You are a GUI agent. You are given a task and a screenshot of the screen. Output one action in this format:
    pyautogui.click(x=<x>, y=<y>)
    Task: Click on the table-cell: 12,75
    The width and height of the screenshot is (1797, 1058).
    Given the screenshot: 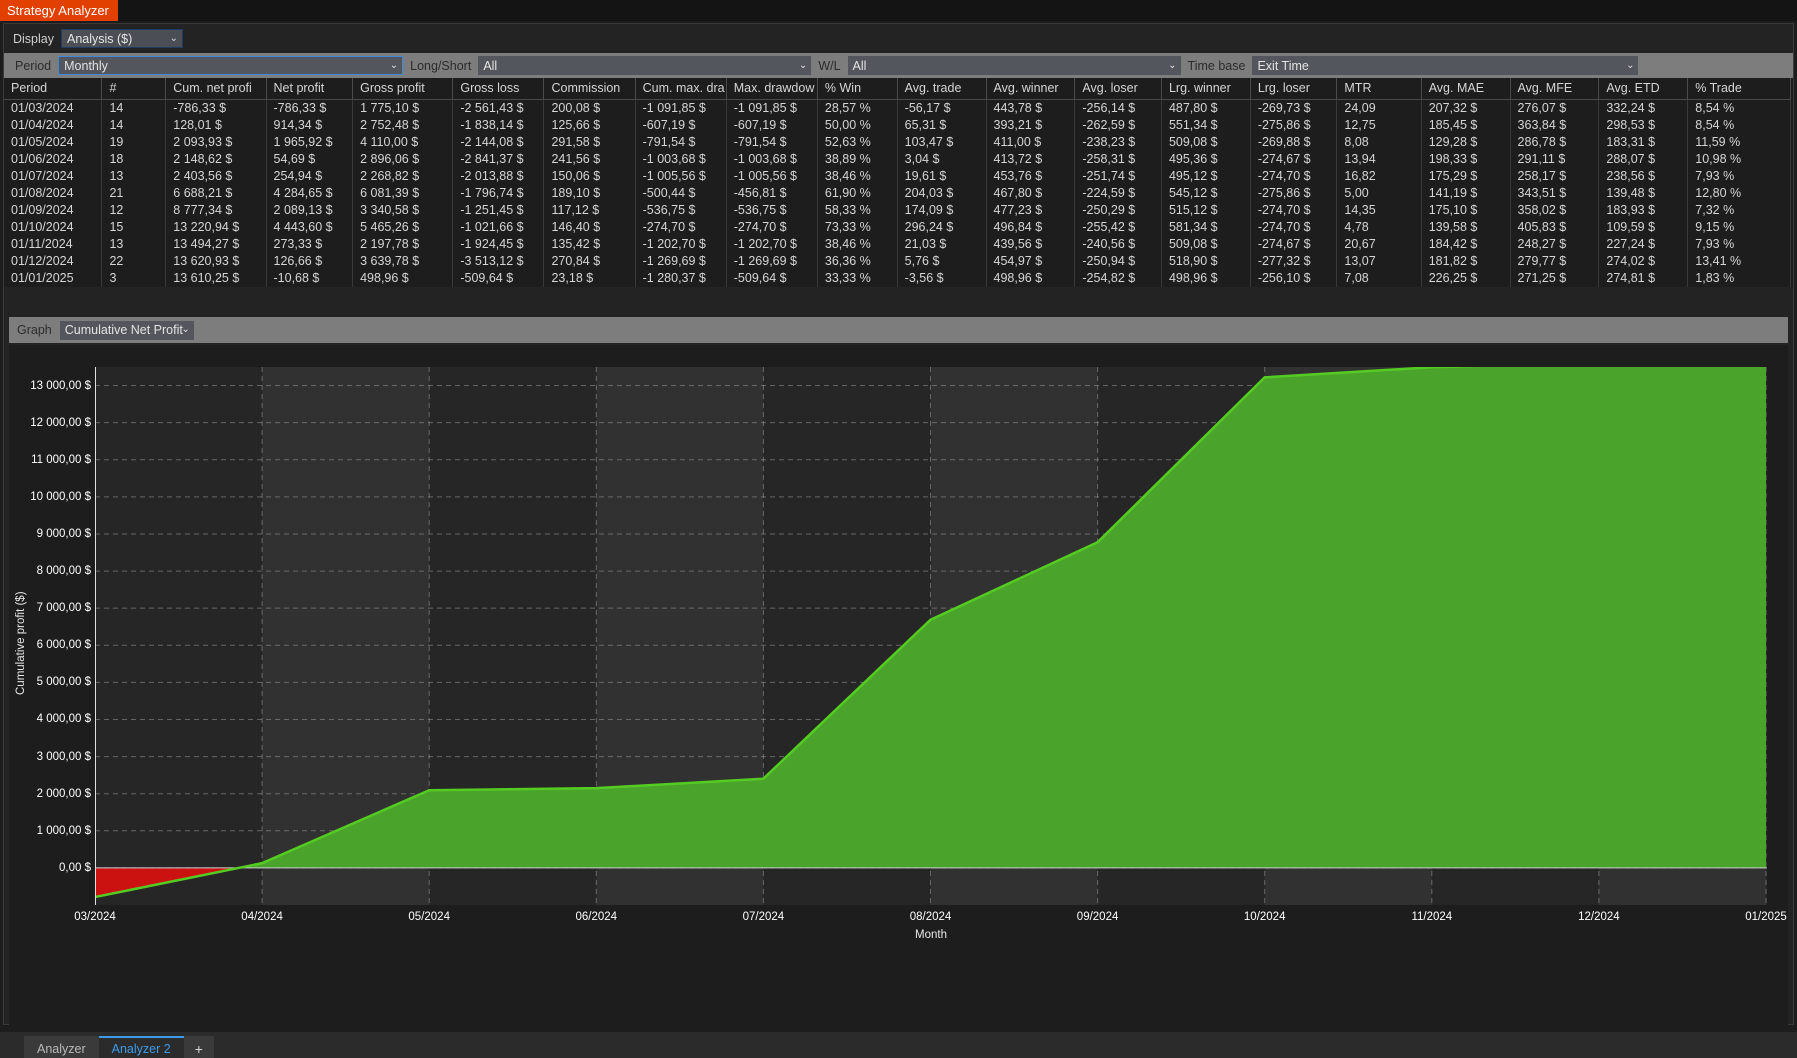 What is the action you would take?
    pyautogui.click(x=1379, y=125)
    